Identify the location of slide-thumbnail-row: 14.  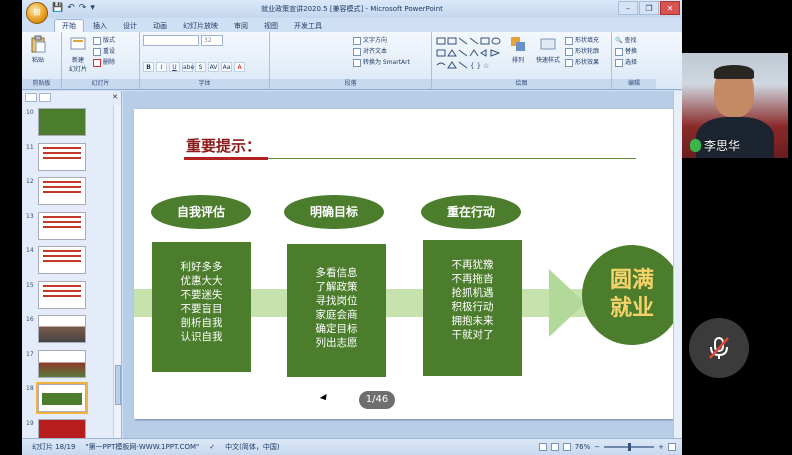
(68, 260).